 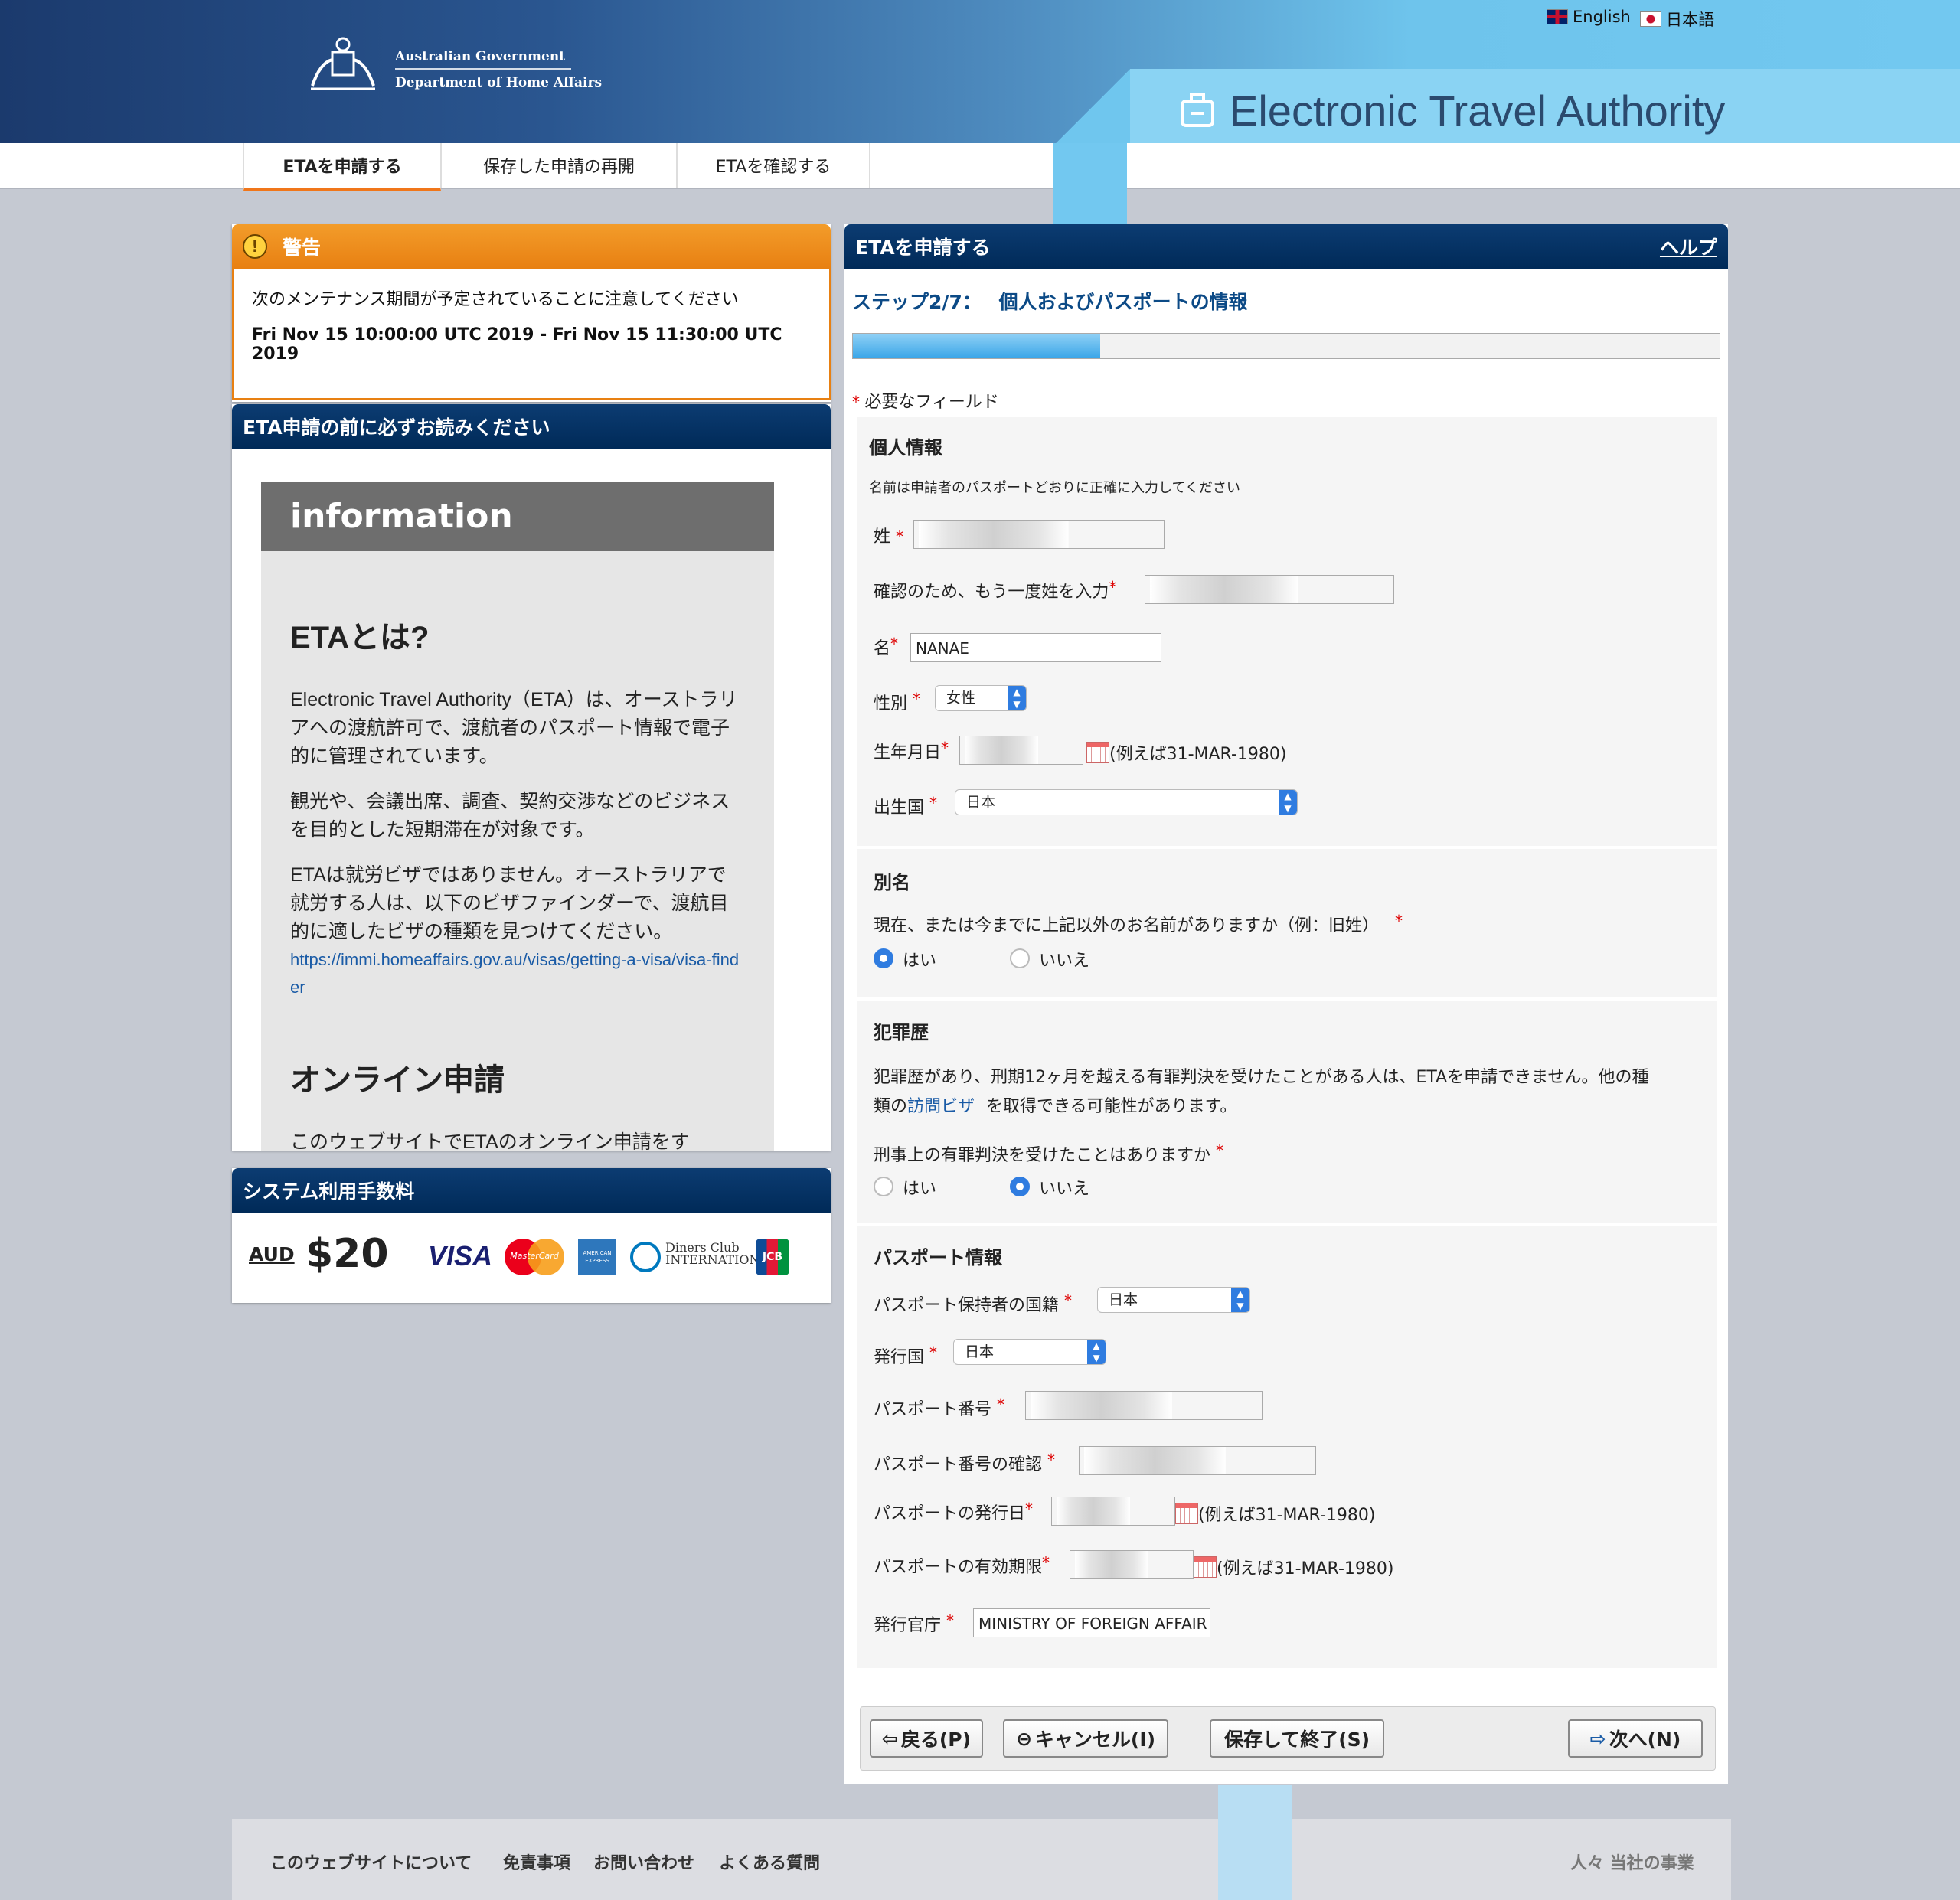 I want to click on fee-amount: $20, so click(x=347, y=1254).